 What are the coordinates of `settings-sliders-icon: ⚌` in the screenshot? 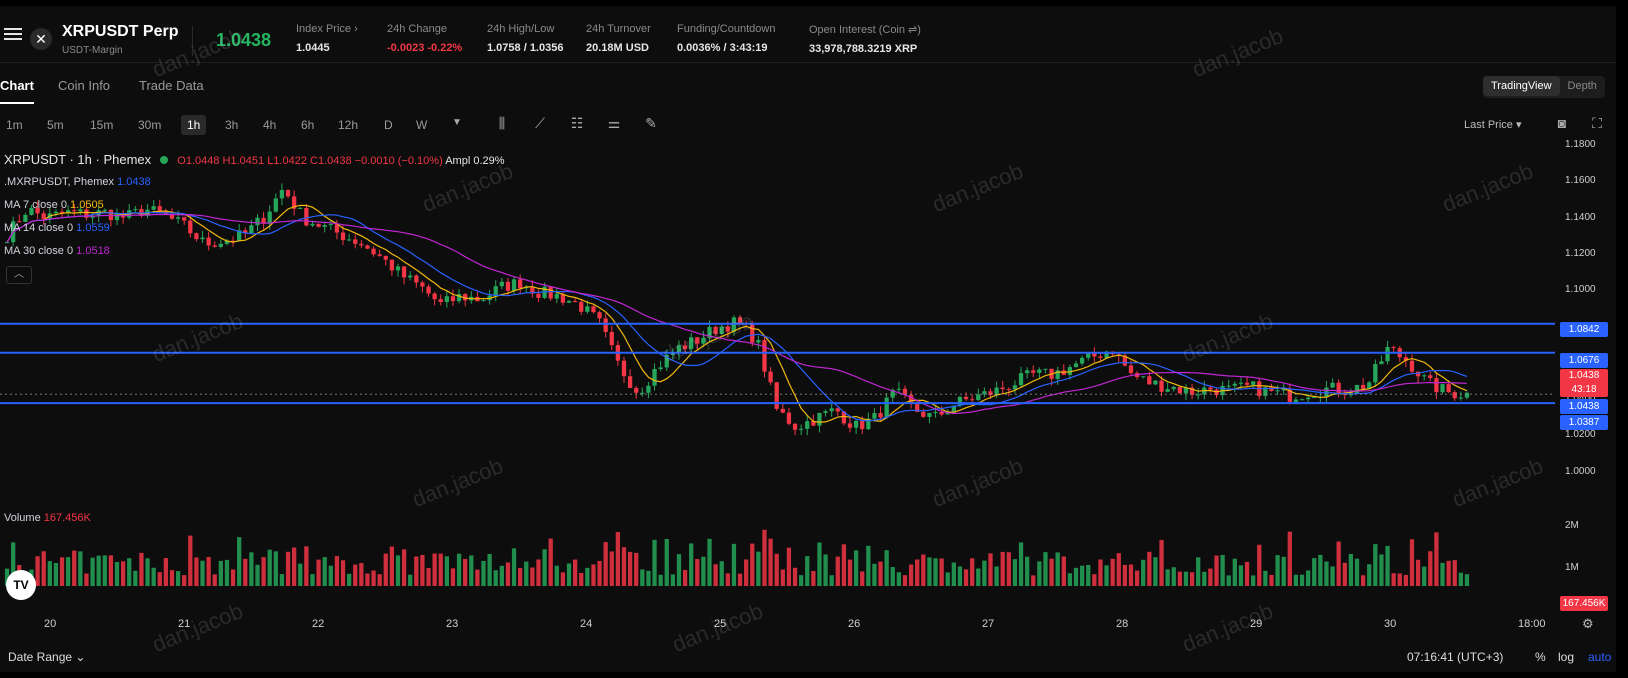 It's located at (614, 123).